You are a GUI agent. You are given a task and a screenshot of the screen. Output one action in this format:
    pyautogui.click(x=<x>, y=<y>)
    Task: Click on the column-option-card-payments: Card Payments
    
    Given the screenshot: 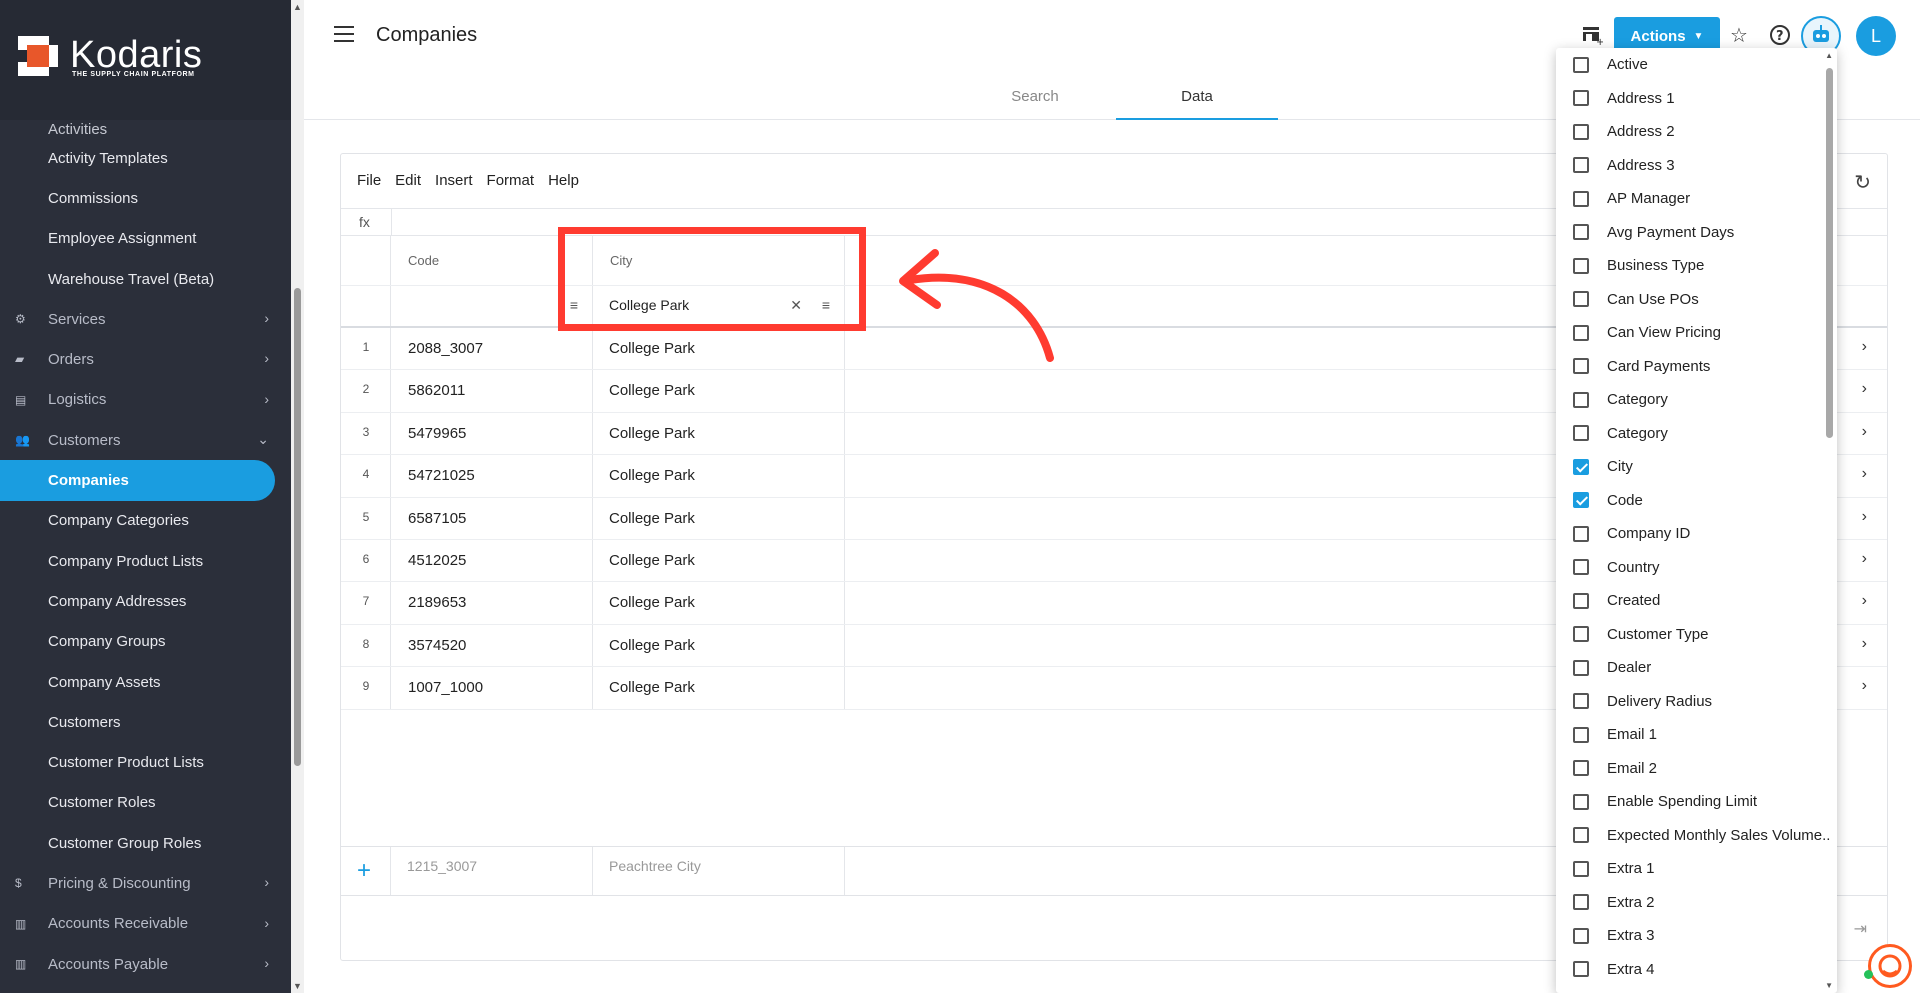 What is the action you would take?
    pyautogui.click(x=1696, y=367)
    